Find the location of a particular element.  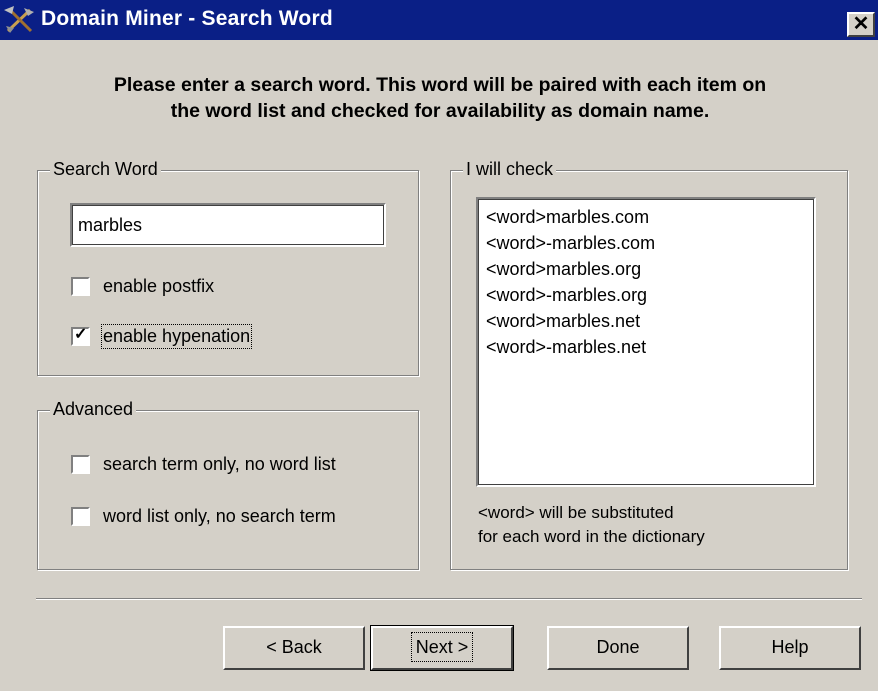

back-button-label: < Back is located at coordinates (294, 647).